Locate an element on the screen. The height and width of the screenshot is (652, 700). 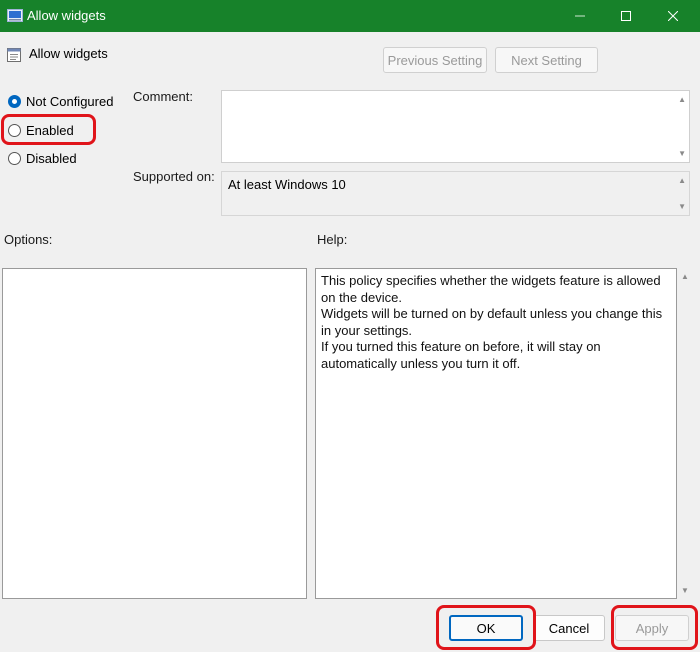
title-bar: Allow widgets is located at coordinates (350, 16).